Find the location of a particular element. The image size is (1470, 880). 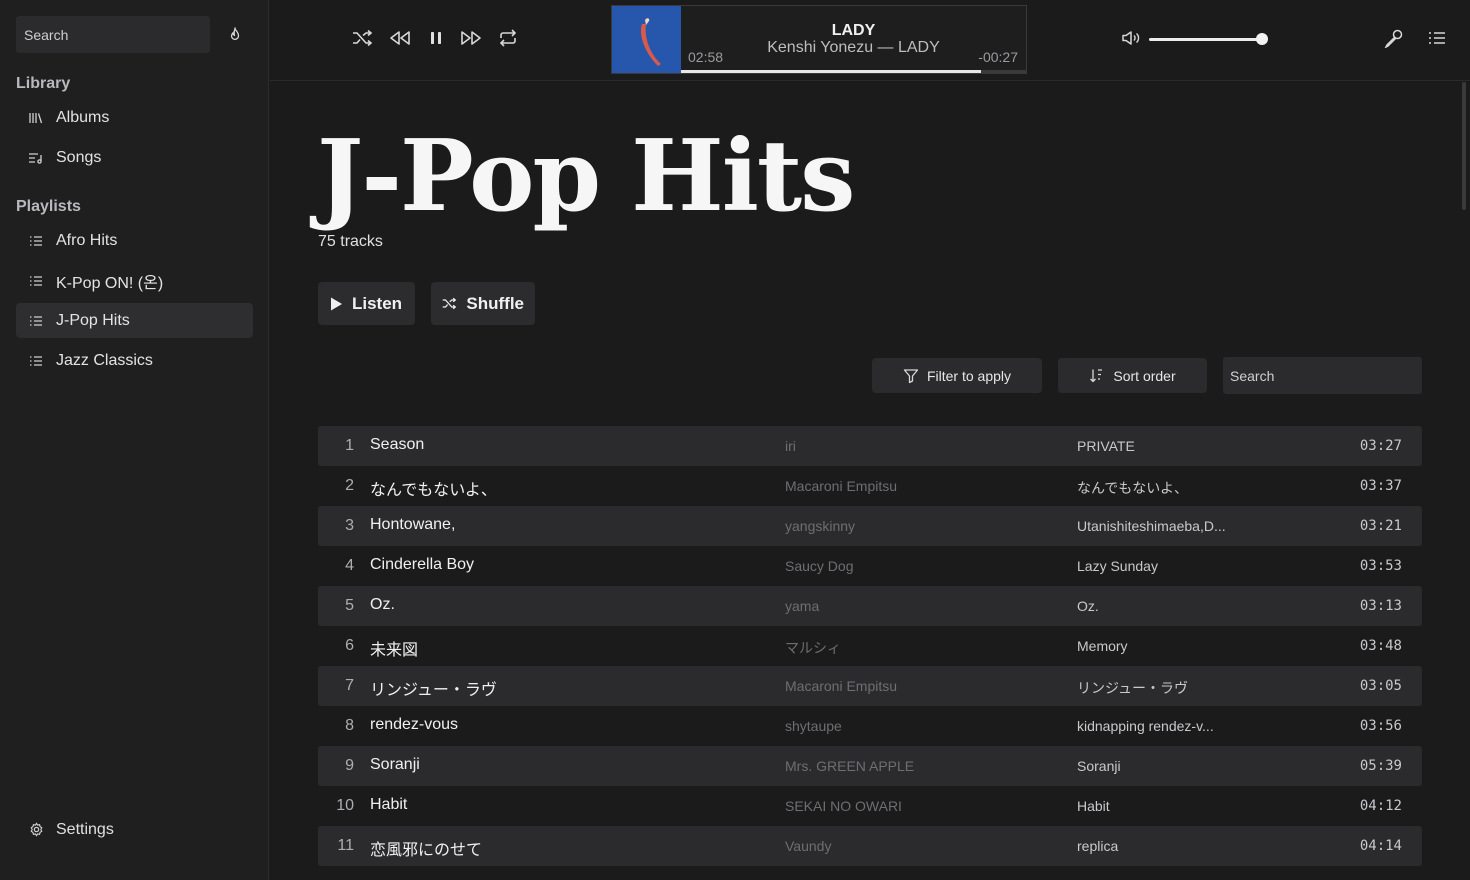

sidebar-item-kpop-on: K-Pop ON! (온) is located at coordinates (134, 280).